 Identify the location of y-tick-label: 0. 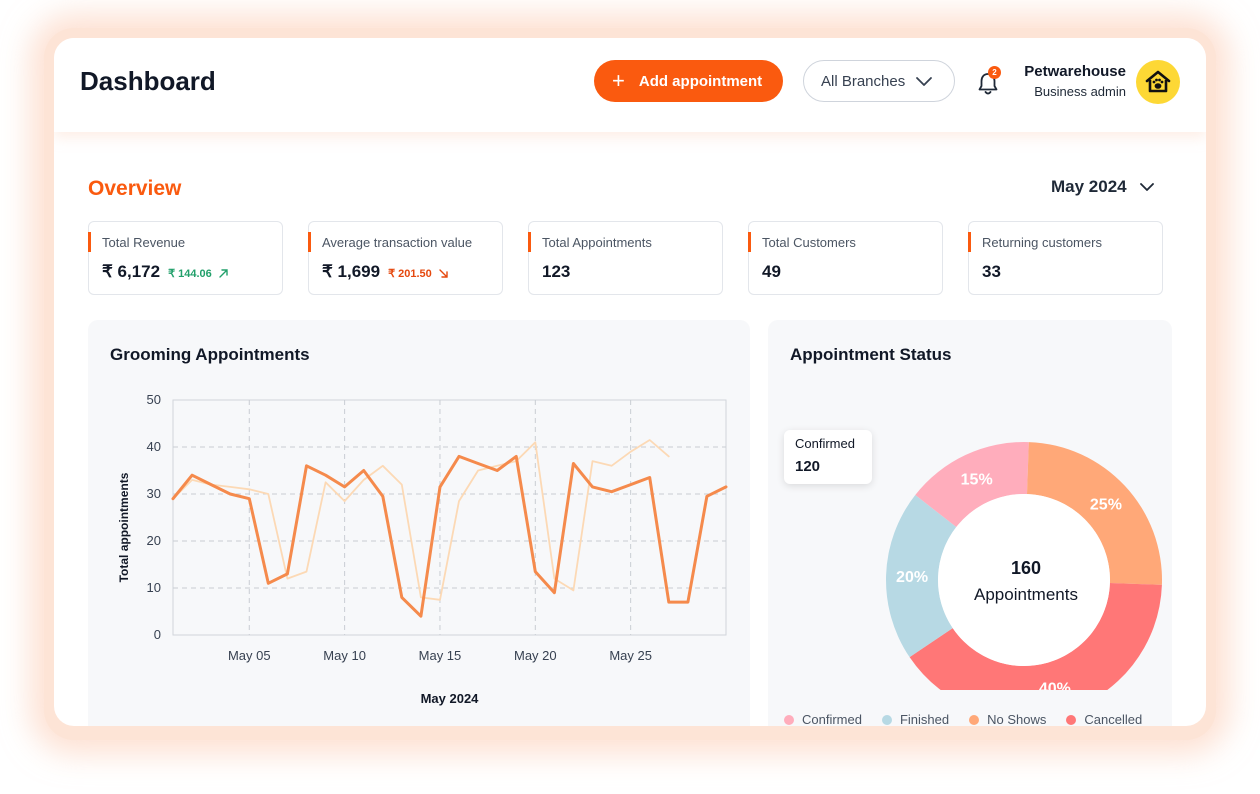
(157, 634).